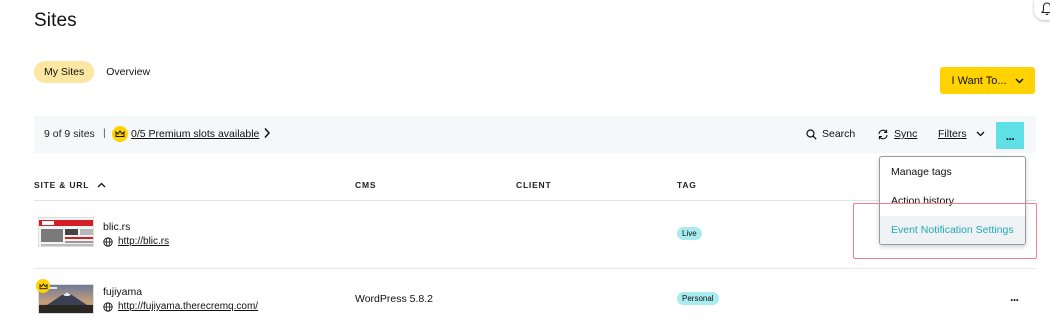 This screenshot has height=333, width=1050. I want to click on bell-icon, so click(1045, 9).